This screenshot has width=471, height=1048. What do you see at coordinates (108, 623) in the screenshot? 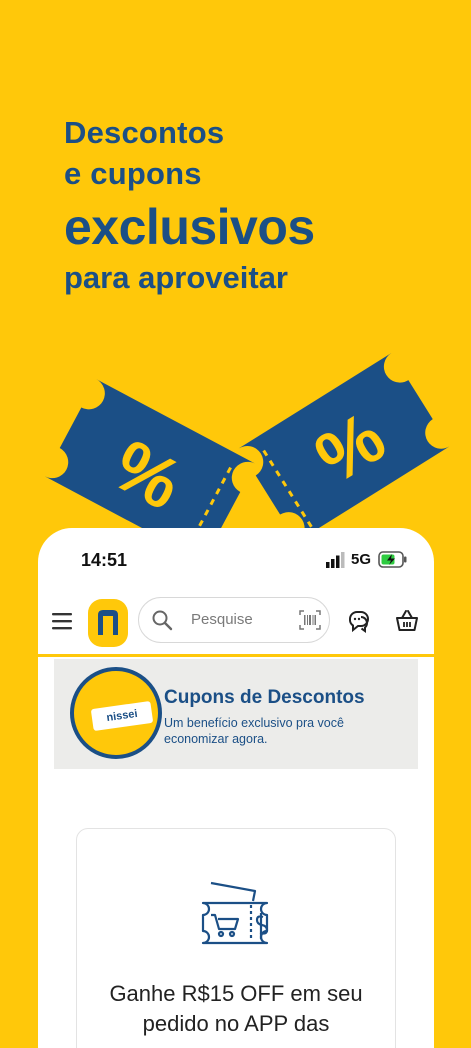
I see `logo-icon` at bounding box center [108, 623].